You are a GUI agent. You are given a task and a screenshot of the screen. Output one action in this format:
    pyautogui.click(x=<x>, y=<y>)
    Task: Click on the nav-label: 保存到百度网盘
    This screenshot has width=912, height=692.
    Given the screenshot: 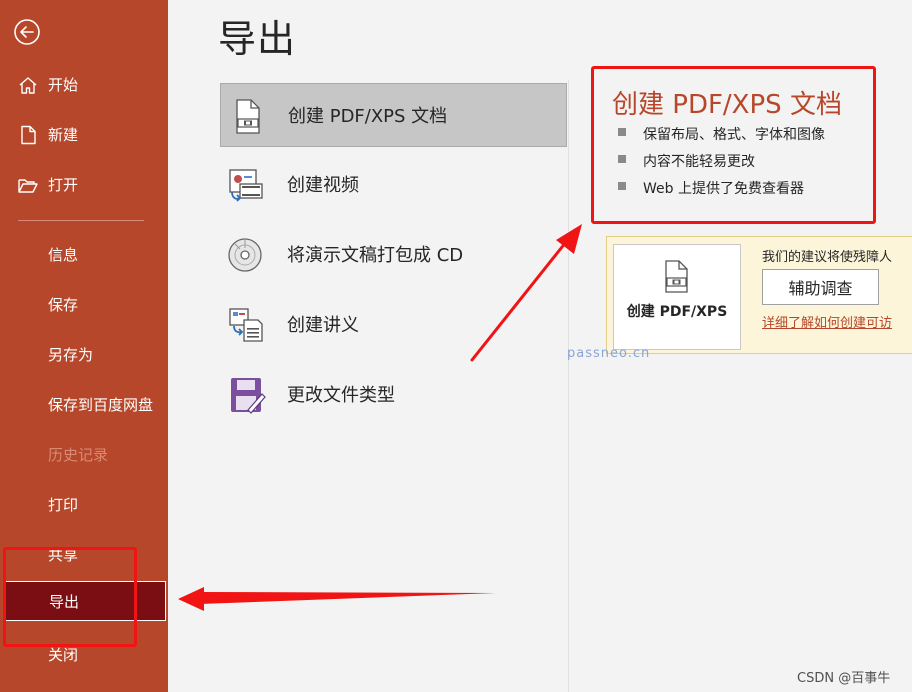 What is the action you would take?
    pyautogui.click(x=101, y=404)
    